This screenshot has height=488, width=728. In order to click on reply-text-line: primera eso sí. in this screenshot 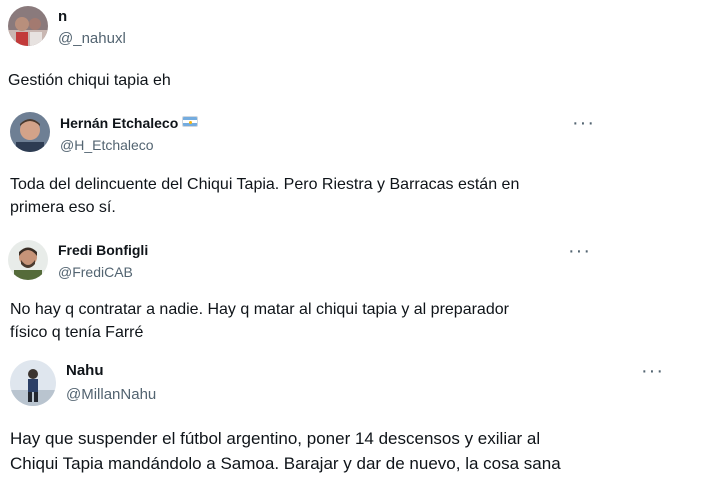, I will do `click(63, 207)`.